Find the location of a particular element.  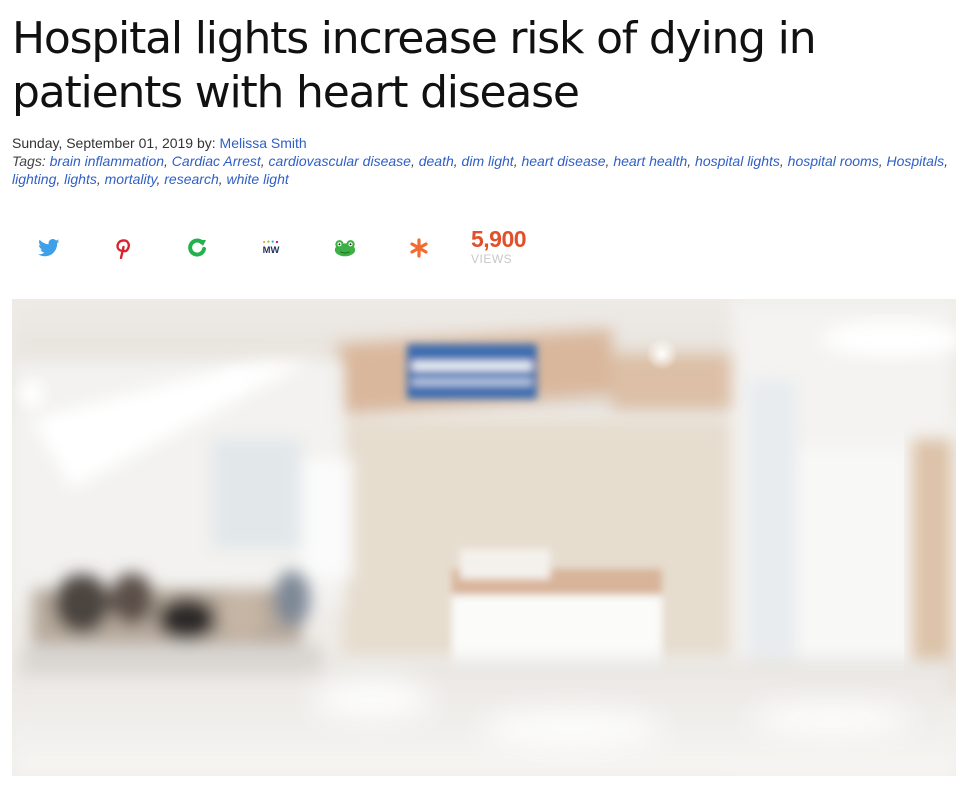

views-count: 5,900 is located at coordinates (499, 239).